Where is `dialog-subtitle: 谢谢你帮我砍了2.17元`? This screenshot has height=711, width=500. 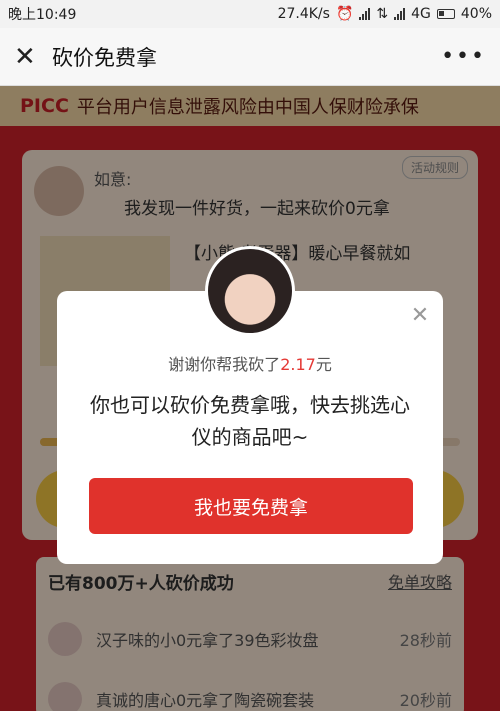
dialog-subtitle: 谢谢你帮我砍了2.17元 is located at coordinates (250, 363).